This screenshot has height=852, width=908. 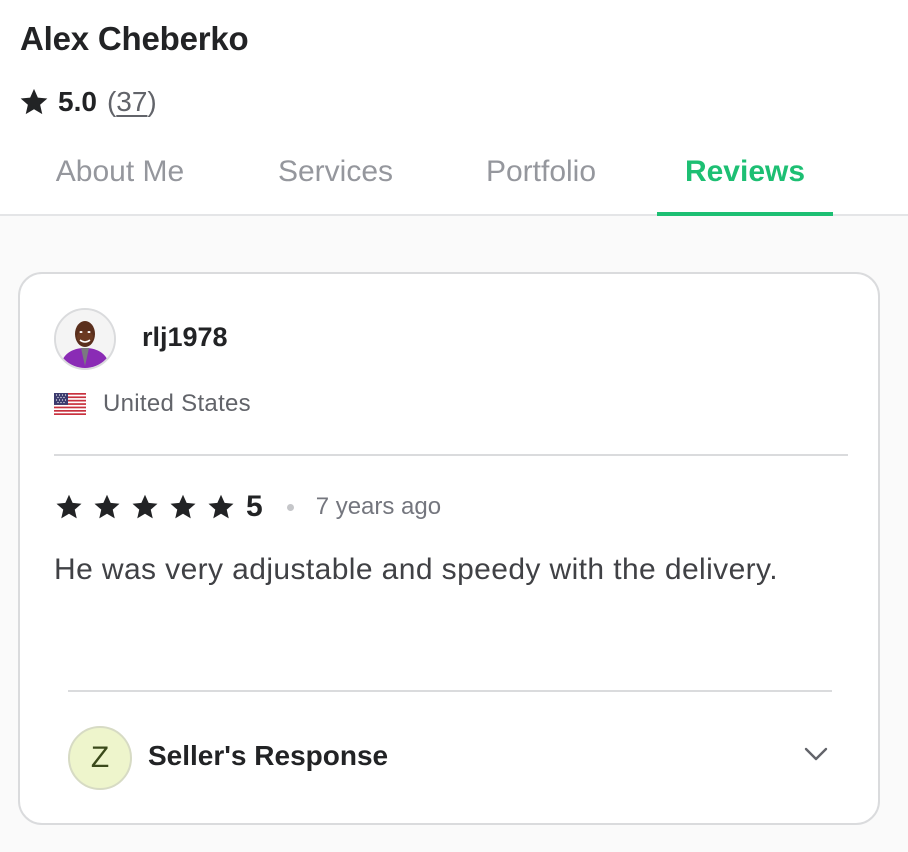 What do you see at coordinates (541, 178) in the screenshot?
I see `tab-portfolio: Portfolio` at bounding box center [541, 178].